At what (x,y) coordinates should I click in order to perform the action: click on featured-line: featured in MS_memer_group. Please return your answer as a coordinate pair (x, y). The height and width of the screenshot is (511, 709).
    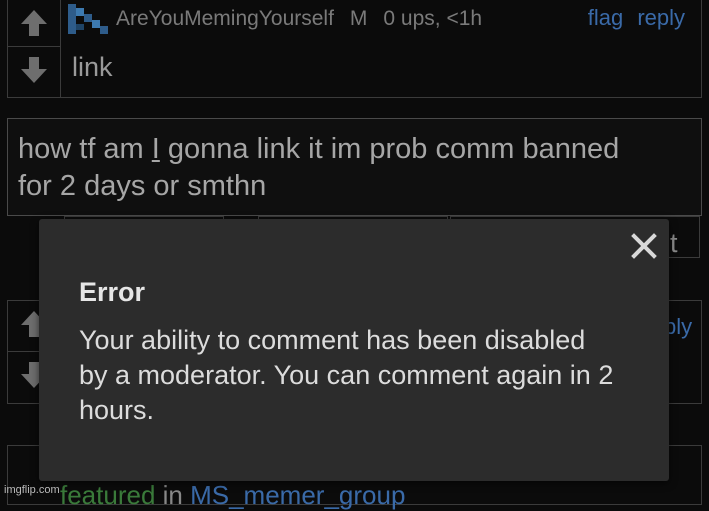
    Looking at the image, I should click on (232, 495).